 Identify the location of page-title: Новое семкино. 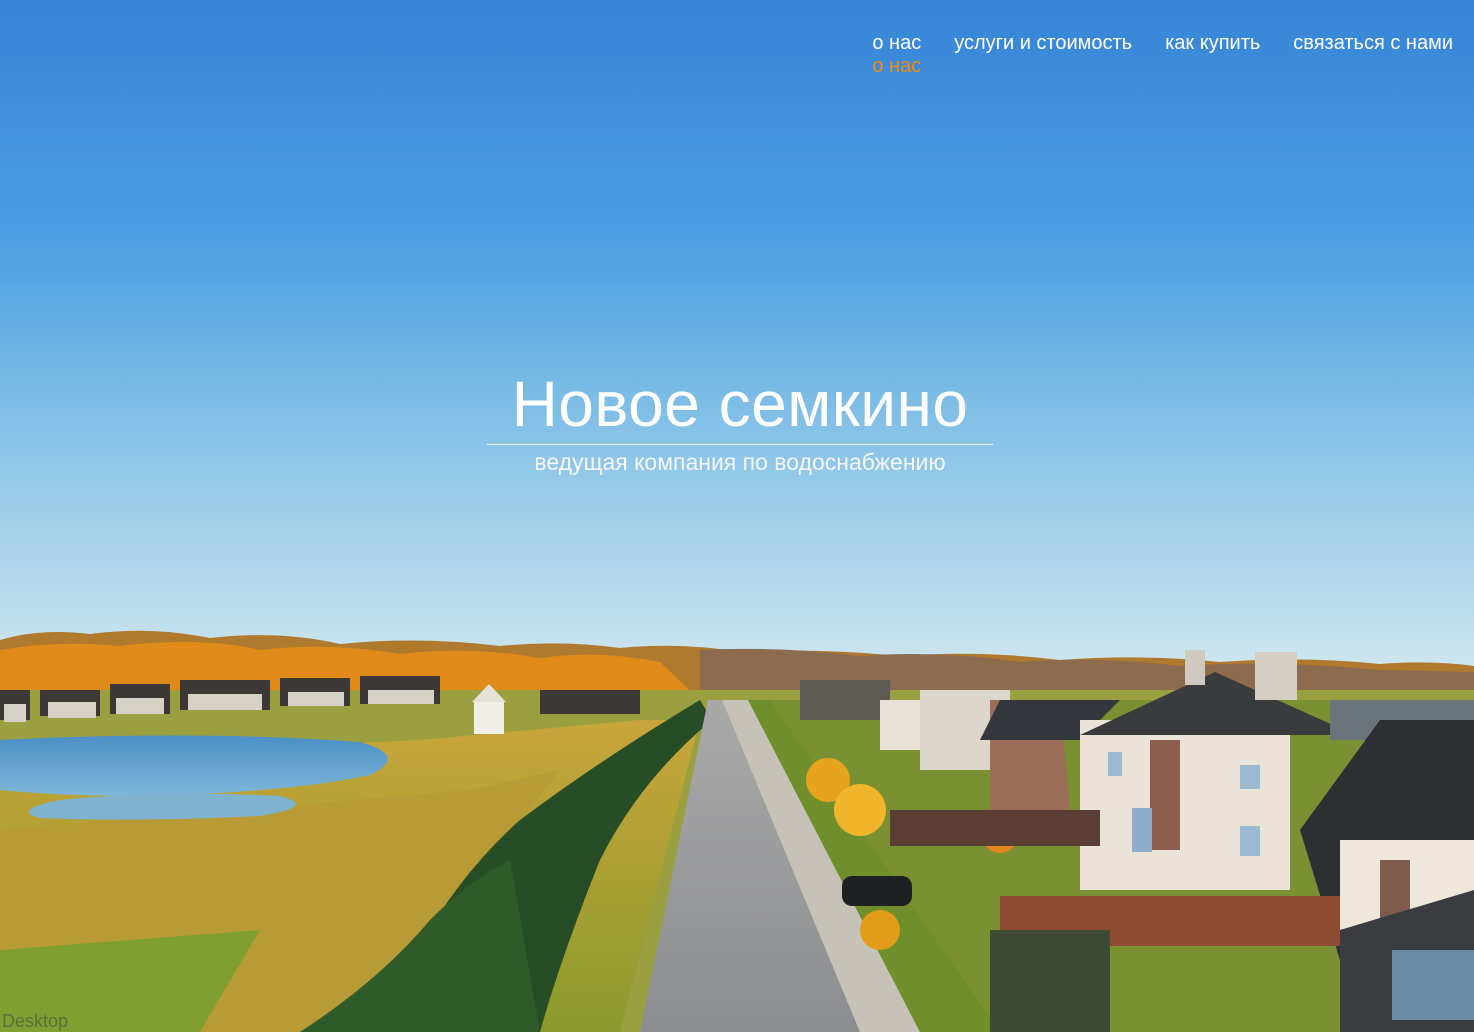
(740, 405).